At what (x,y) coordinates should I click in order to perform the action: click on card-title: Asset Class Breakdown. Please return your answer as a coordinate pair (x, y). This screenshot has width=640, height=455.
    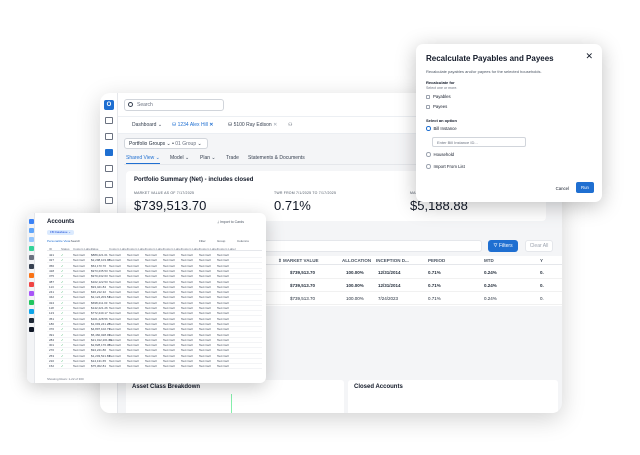
    Looking at the image, I should click on (166, 387).